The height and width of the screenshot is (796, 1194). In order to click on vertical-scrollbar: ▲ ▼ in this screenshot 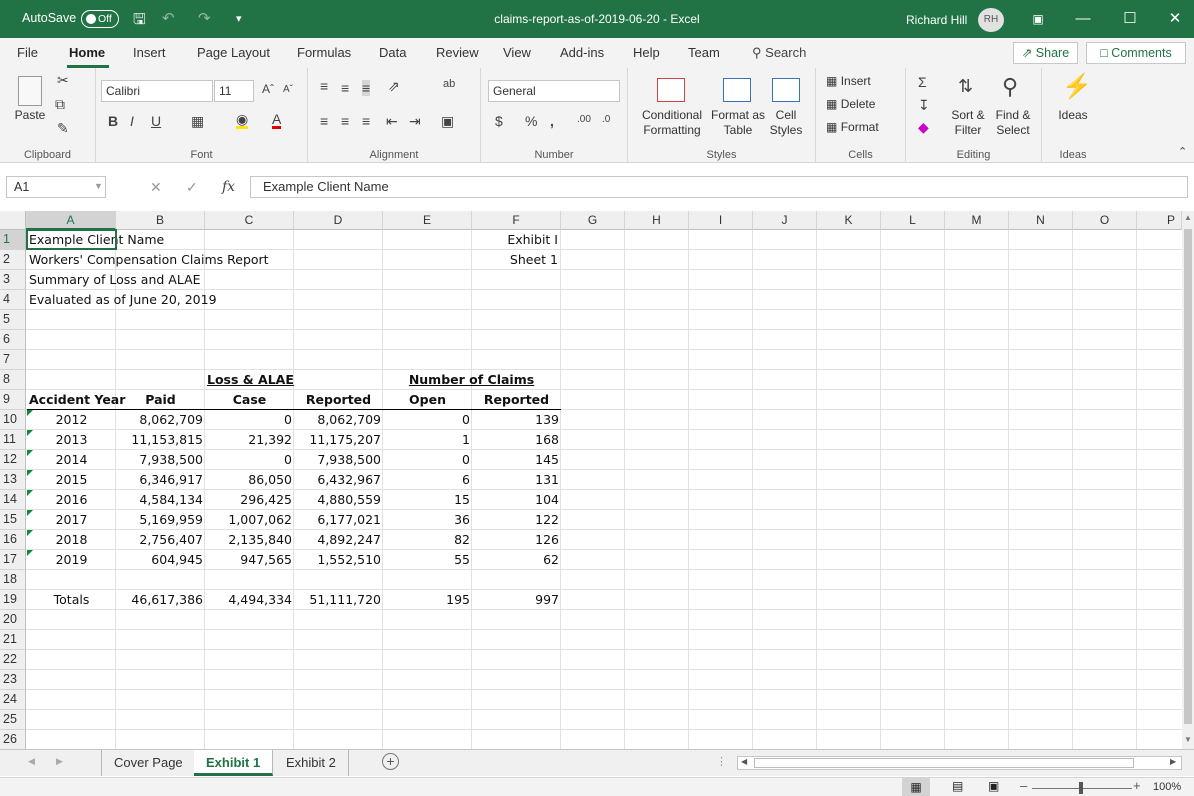, I will do `click(1188, 480)`.